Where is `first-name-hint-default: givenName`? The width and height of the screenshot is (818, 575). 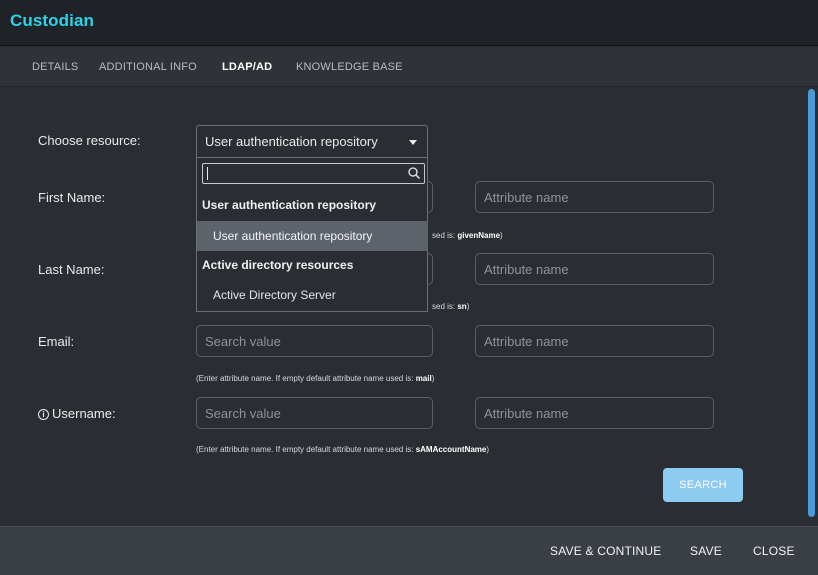 first-name-hint-default: givenName is located at coordinates (479, 235).